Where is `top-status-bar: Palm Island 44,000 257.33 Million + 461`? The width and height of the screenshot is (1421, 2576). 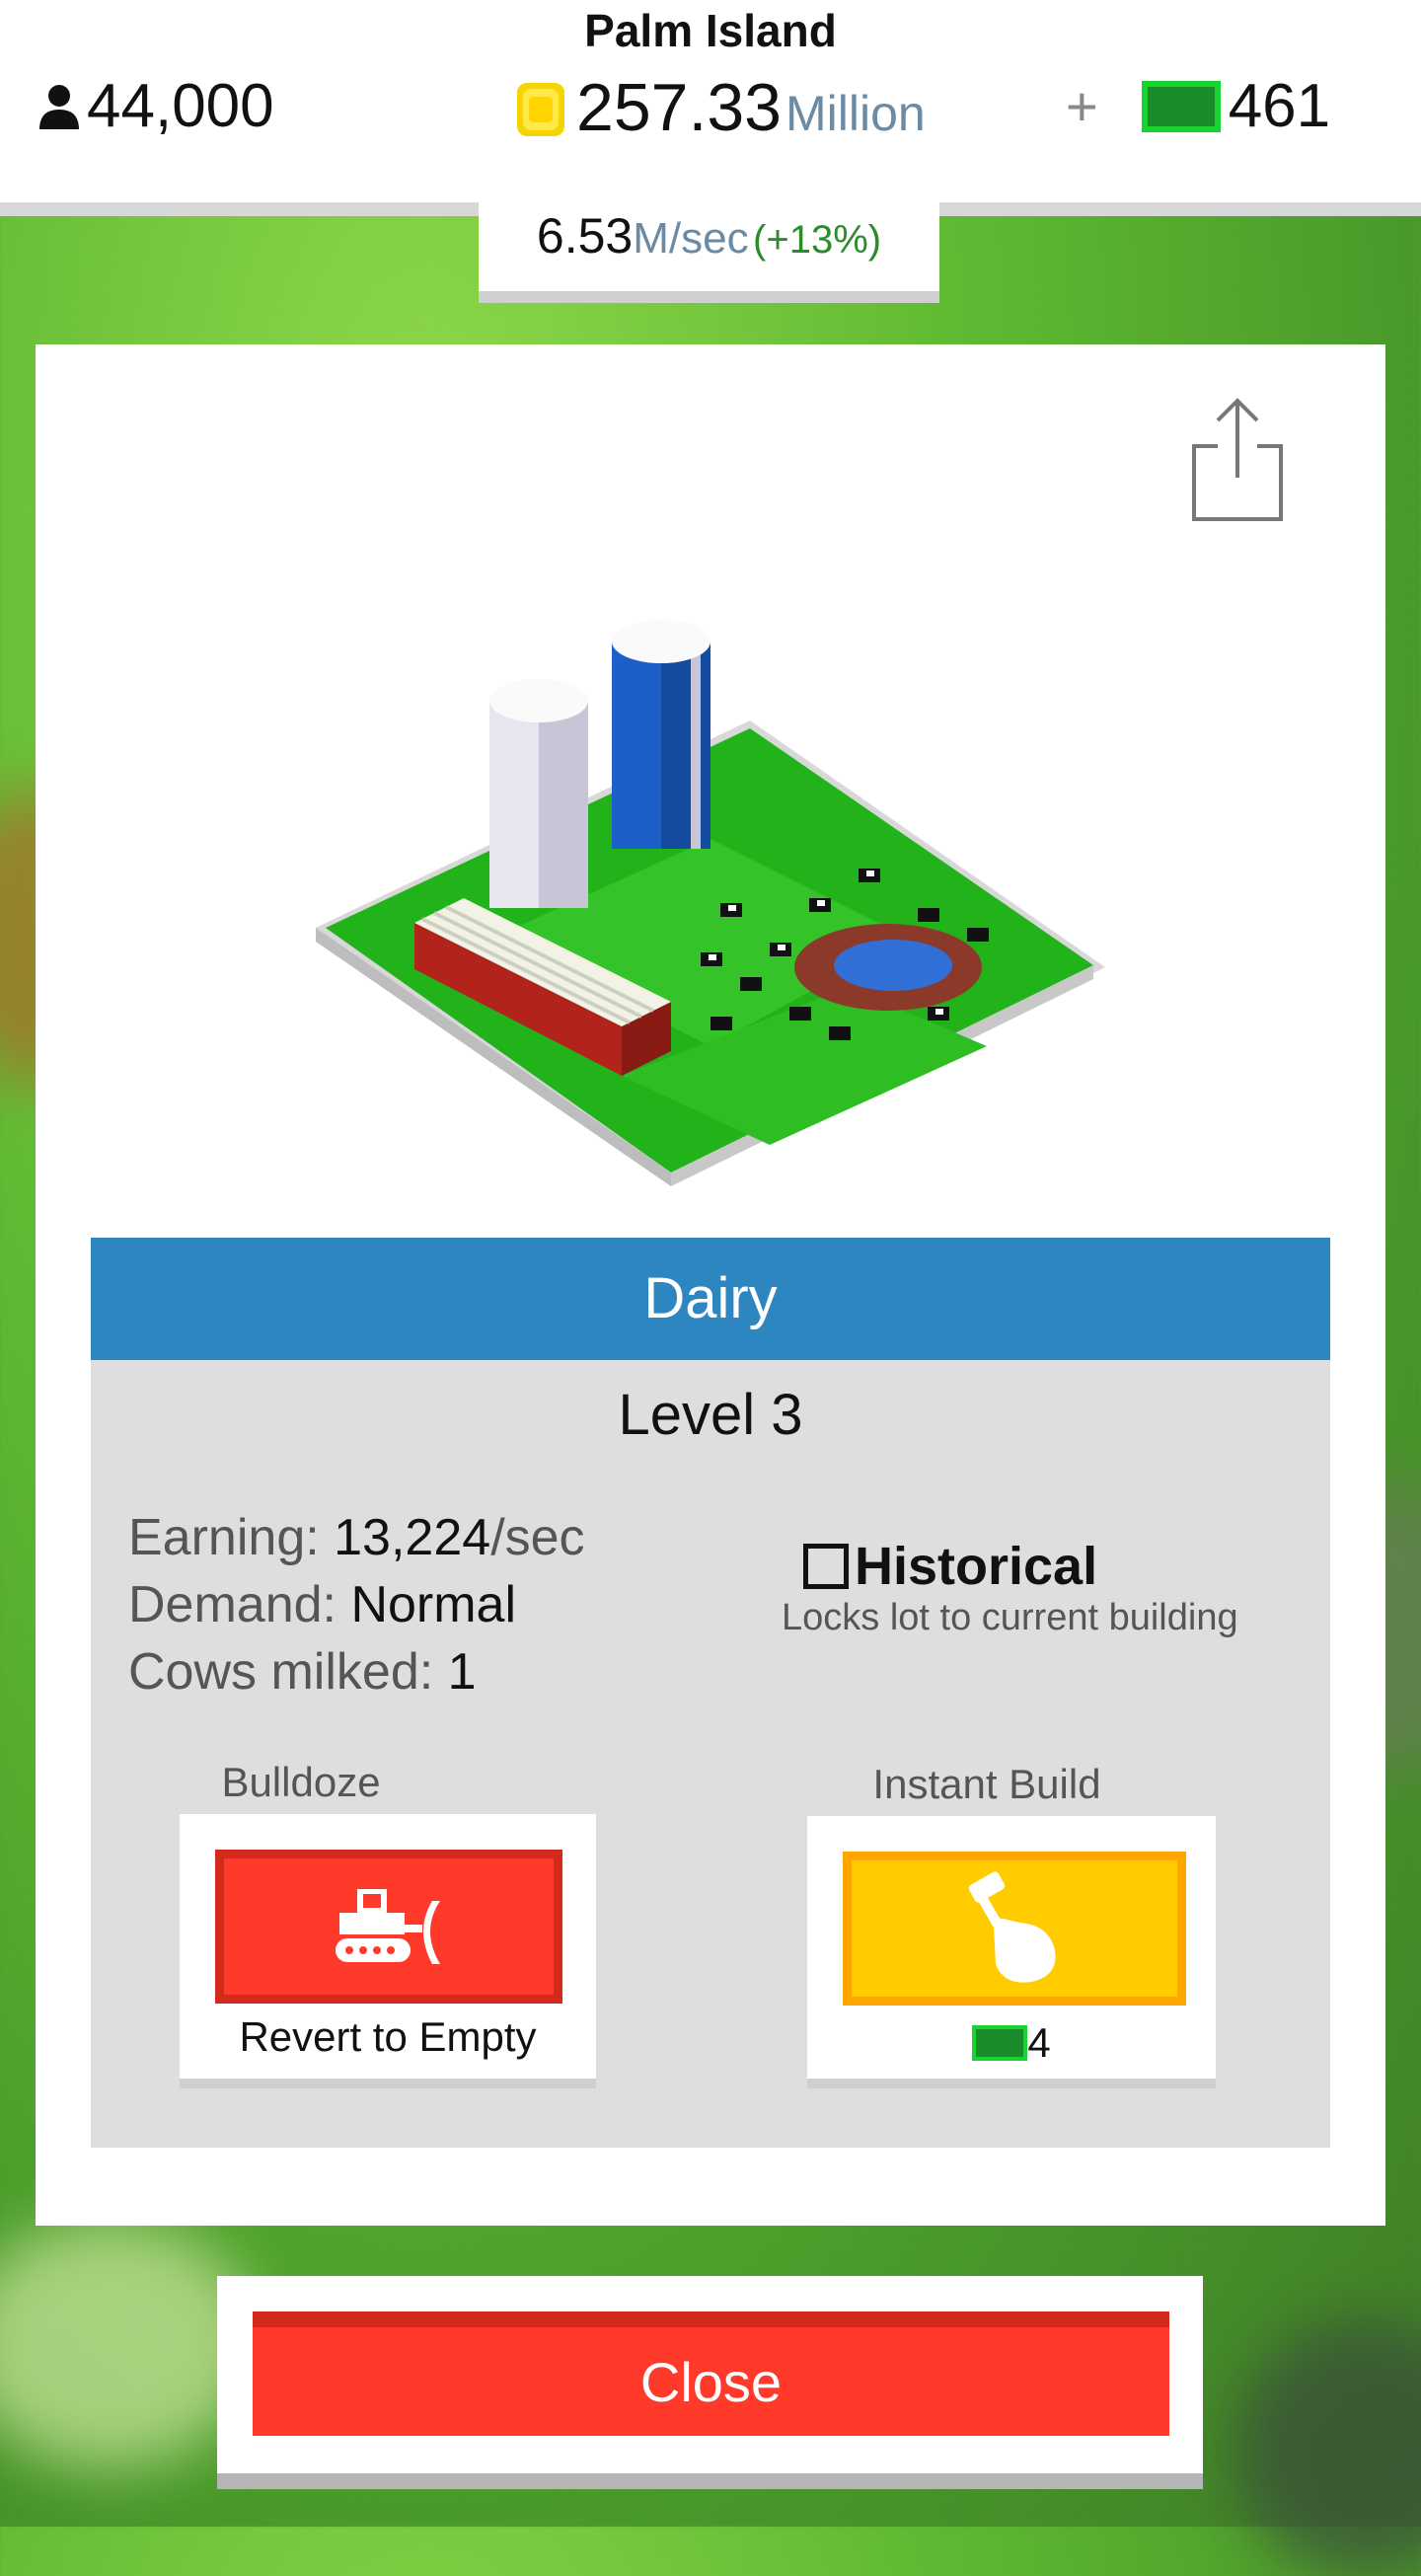 top-status-bar: Palm Island 44,000 257.33 Million + 461 is located at coordinates (710, 108).